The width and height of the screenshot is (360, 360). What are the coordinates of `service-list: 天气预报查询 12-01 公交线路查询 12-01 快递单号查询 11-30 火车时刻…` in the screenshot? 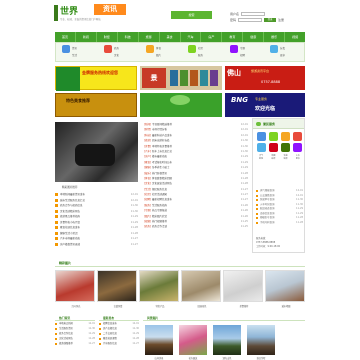 It's located at (279, 207).